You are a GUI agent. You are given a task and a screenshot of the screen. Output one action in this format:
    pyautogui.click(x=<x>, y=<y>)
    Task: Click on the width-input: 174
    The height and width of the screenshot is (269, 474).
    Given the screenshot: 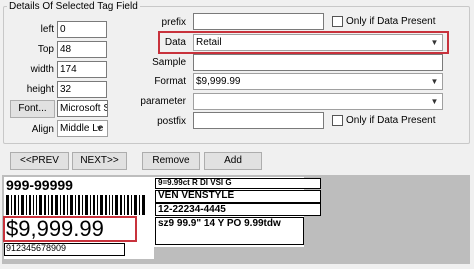 What is the action you would take?
    pyautogui.click(x=82, y=69)
    